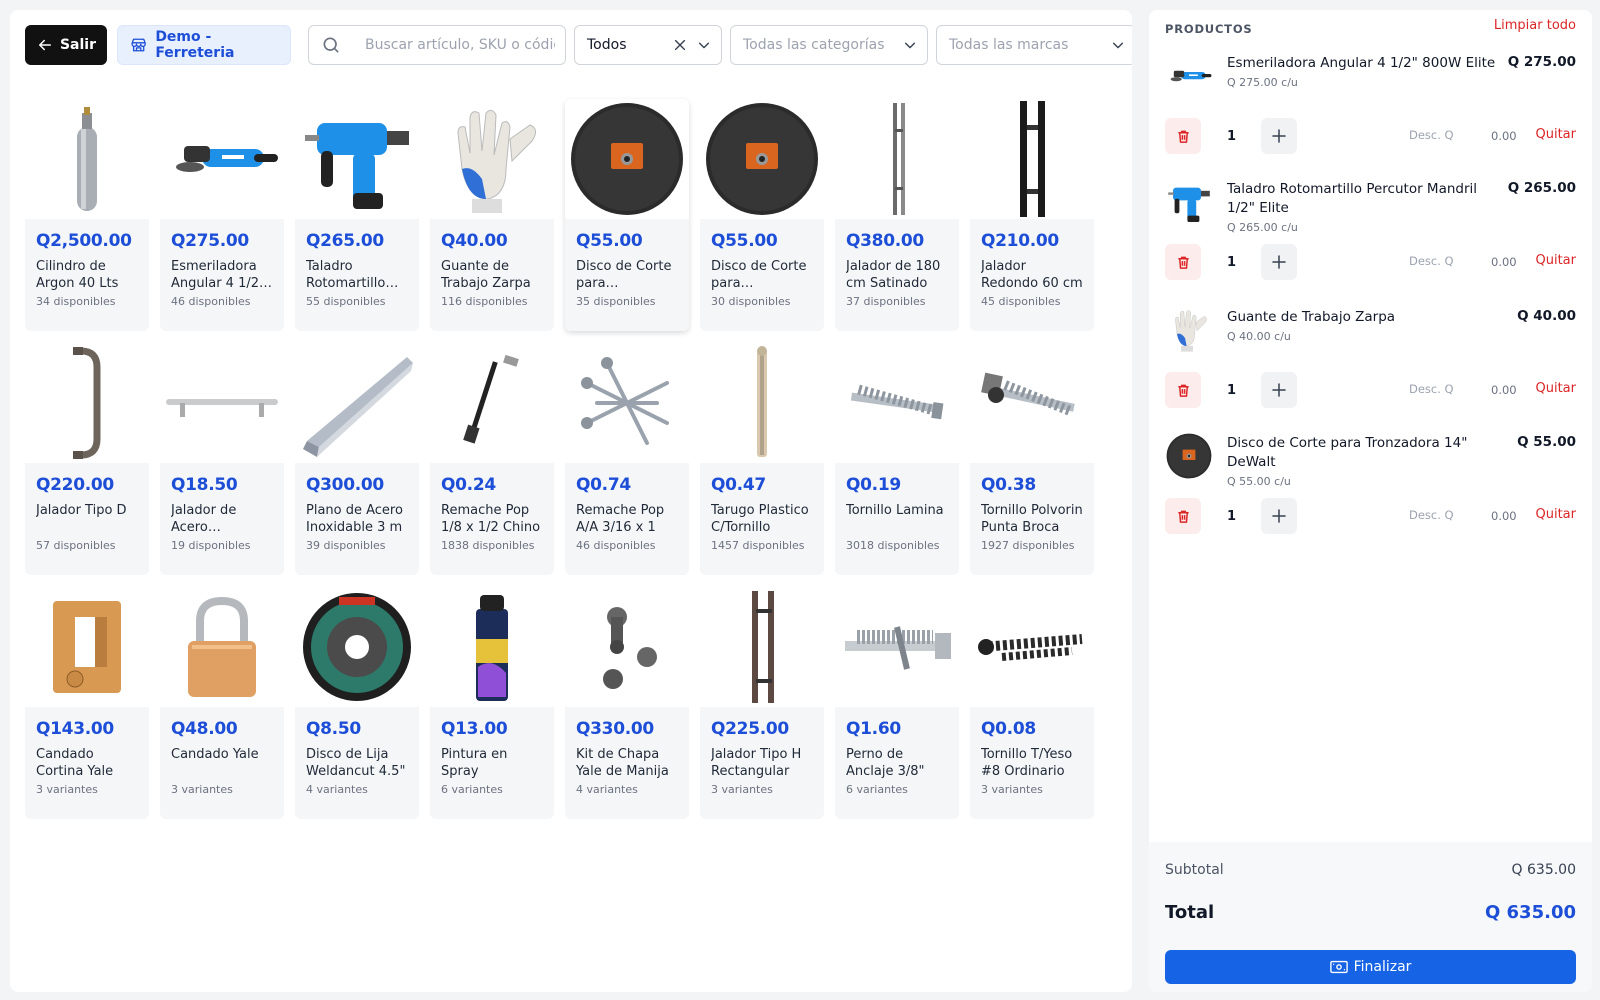 This screenshot has width=1600, height=1000. What do you see at coordinates (44, 45) in the screenshot?
I see `arrow-left-icon` at bounding box center [44, 45].